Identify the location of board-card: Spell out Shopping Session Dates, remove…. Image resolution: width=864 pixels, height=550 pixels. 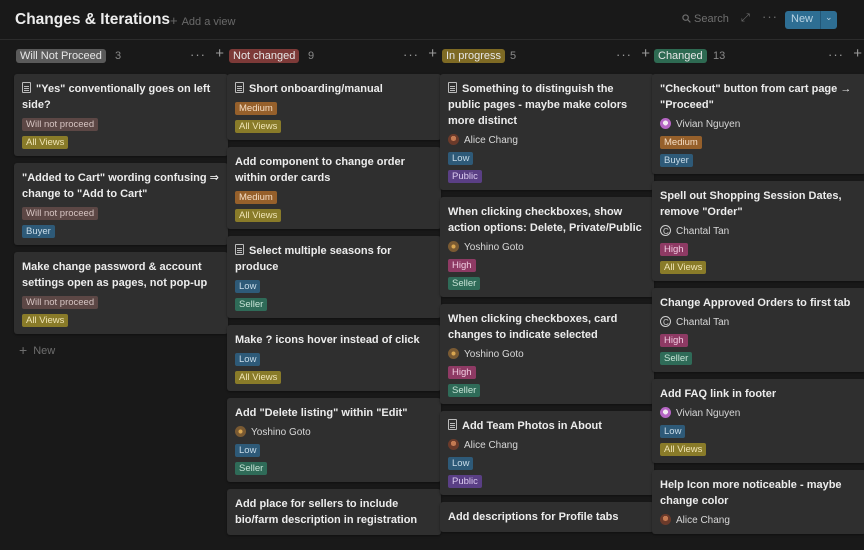
(758, 231).